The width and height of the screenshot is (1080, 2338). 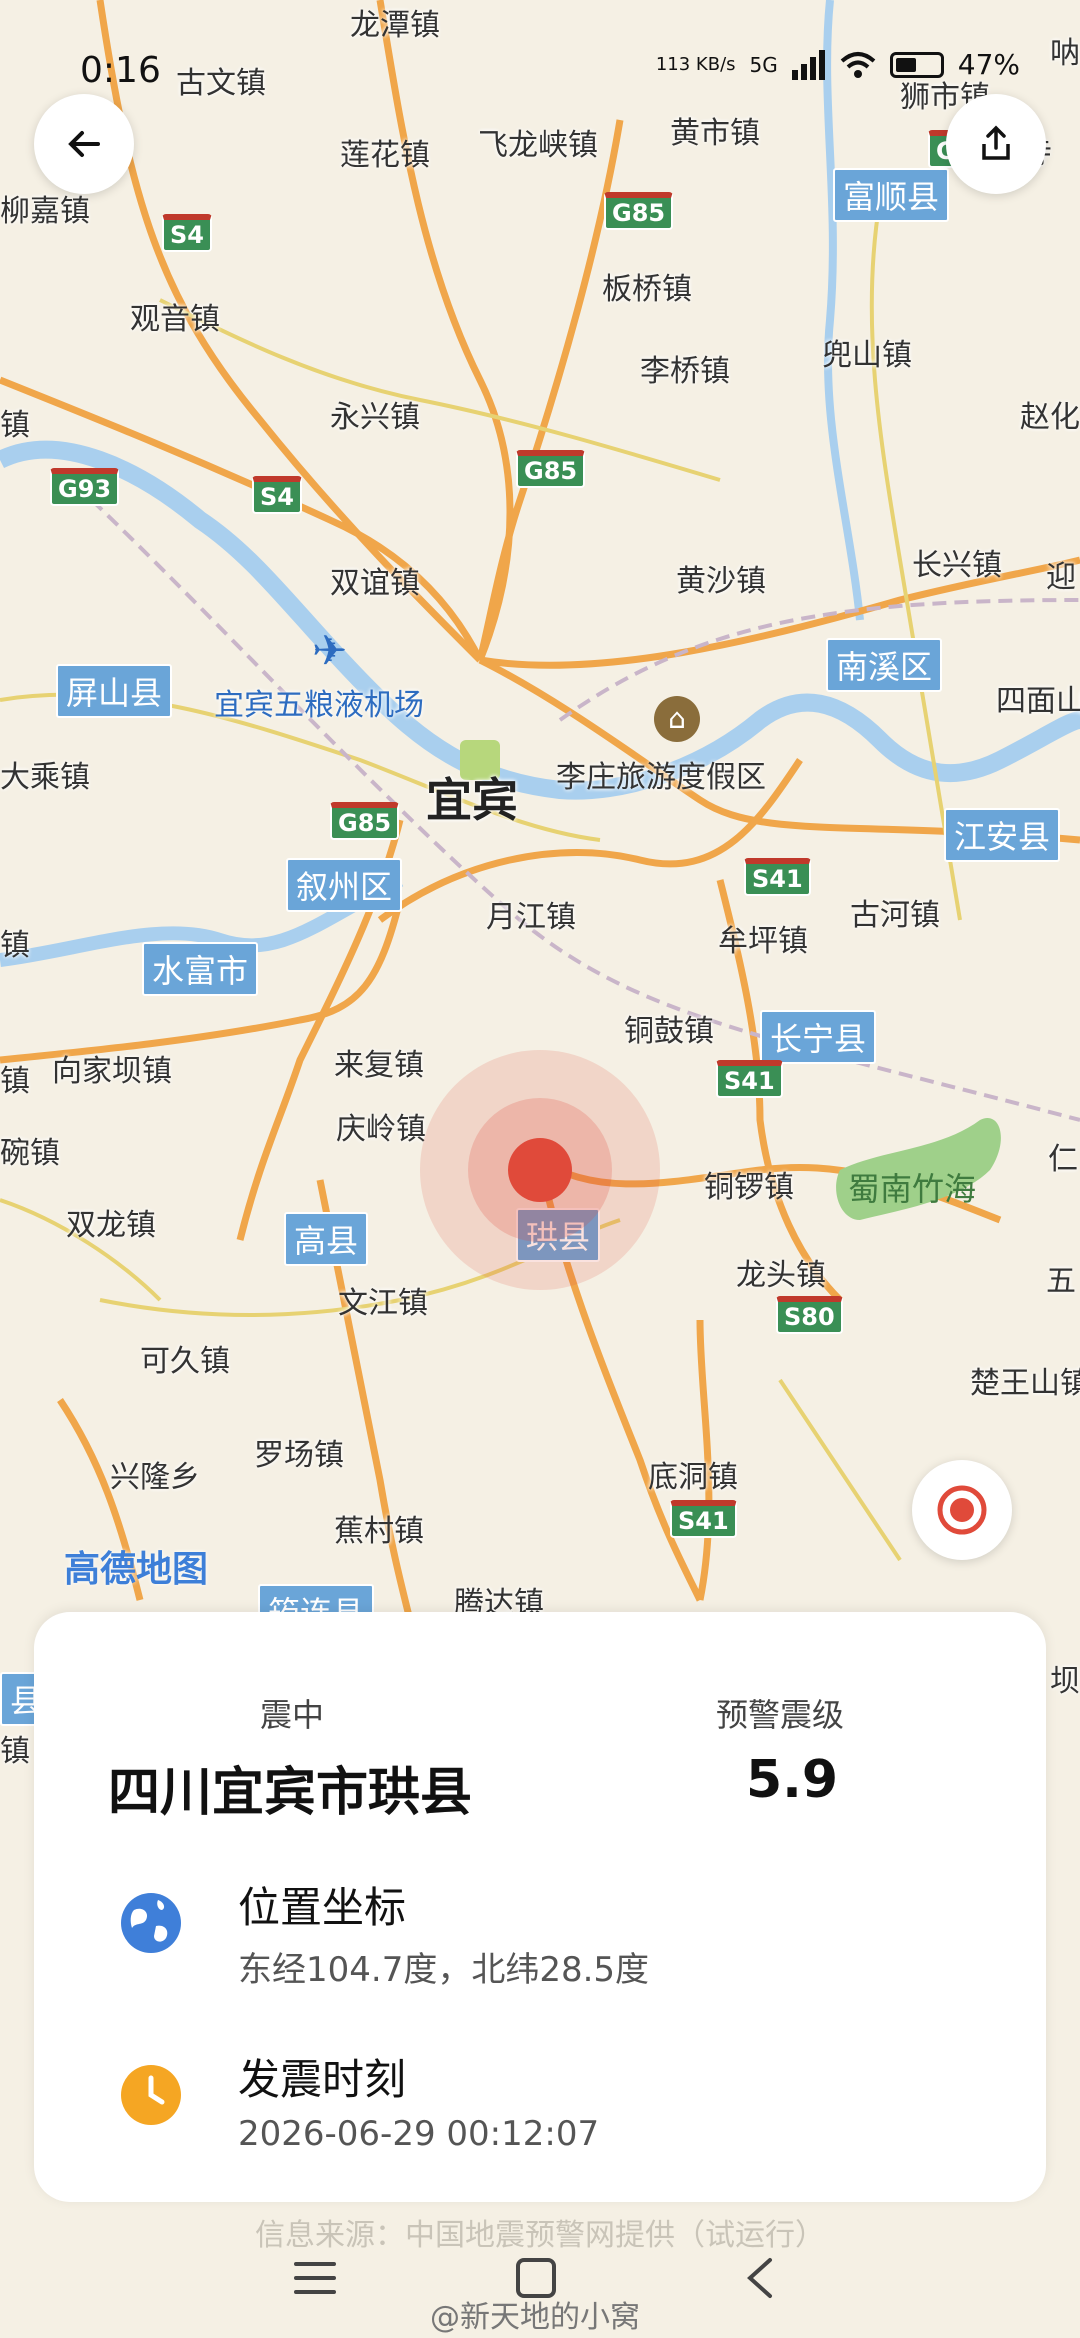 What do you see at coordinates (290, 1793) in the screenshot?
I see `epicenter-value: 四川宜宾市珙县` at bounding box center [290, 1793].